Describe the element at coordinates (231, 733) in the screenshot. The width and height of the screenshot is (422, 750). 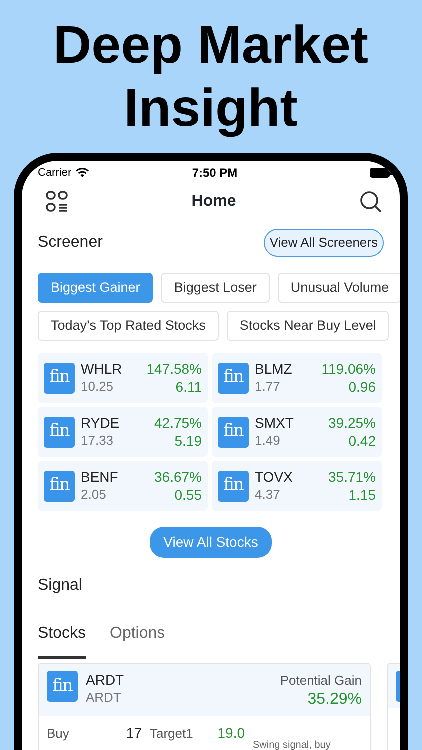
I see `target-value: 19.0` at that location.